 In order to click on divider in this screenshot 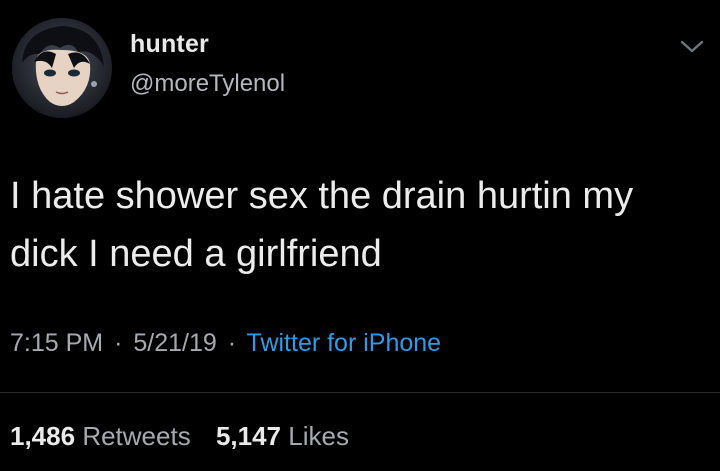, I will do `click(360, 392)`.